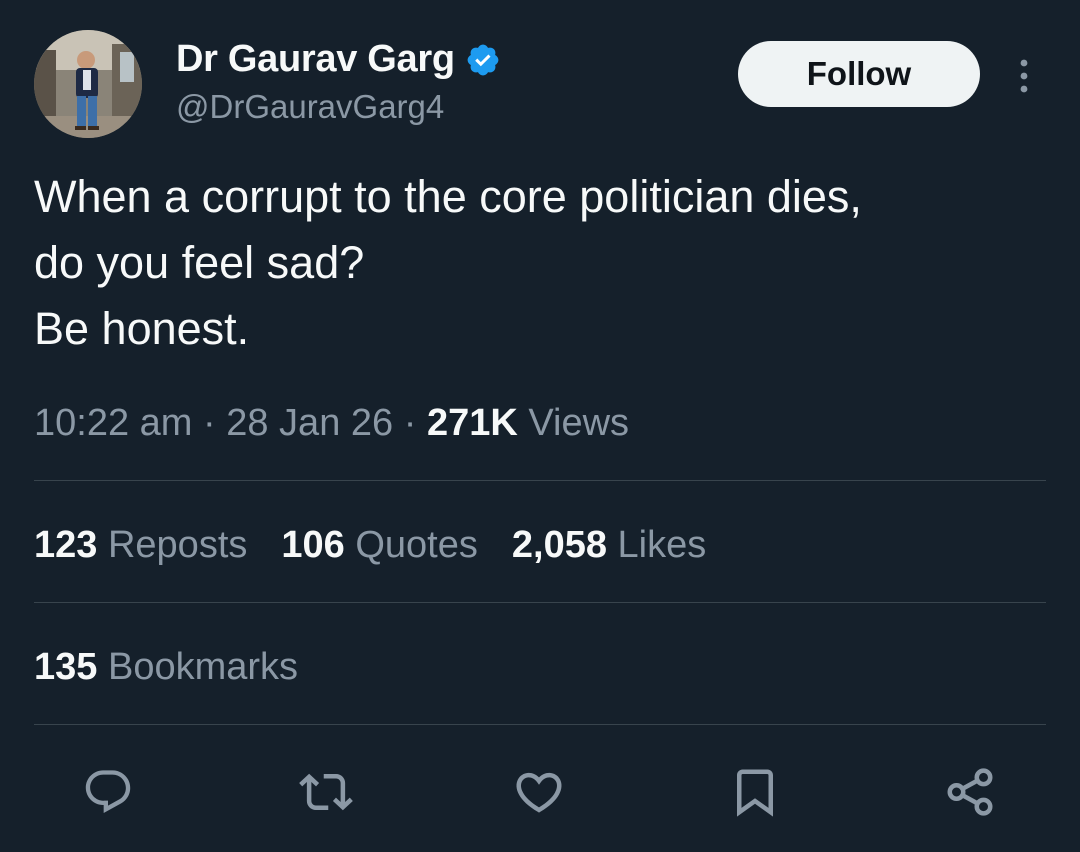 The image size is (1080, 852). I want to click on reposts-label: Reposts, so click(177, 545).